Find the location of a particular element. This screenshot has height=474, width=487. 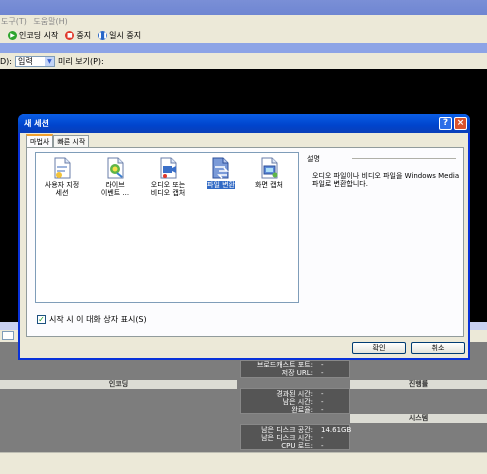

archive-url-label: 저장 URL: is located at coordinates (297, 373).